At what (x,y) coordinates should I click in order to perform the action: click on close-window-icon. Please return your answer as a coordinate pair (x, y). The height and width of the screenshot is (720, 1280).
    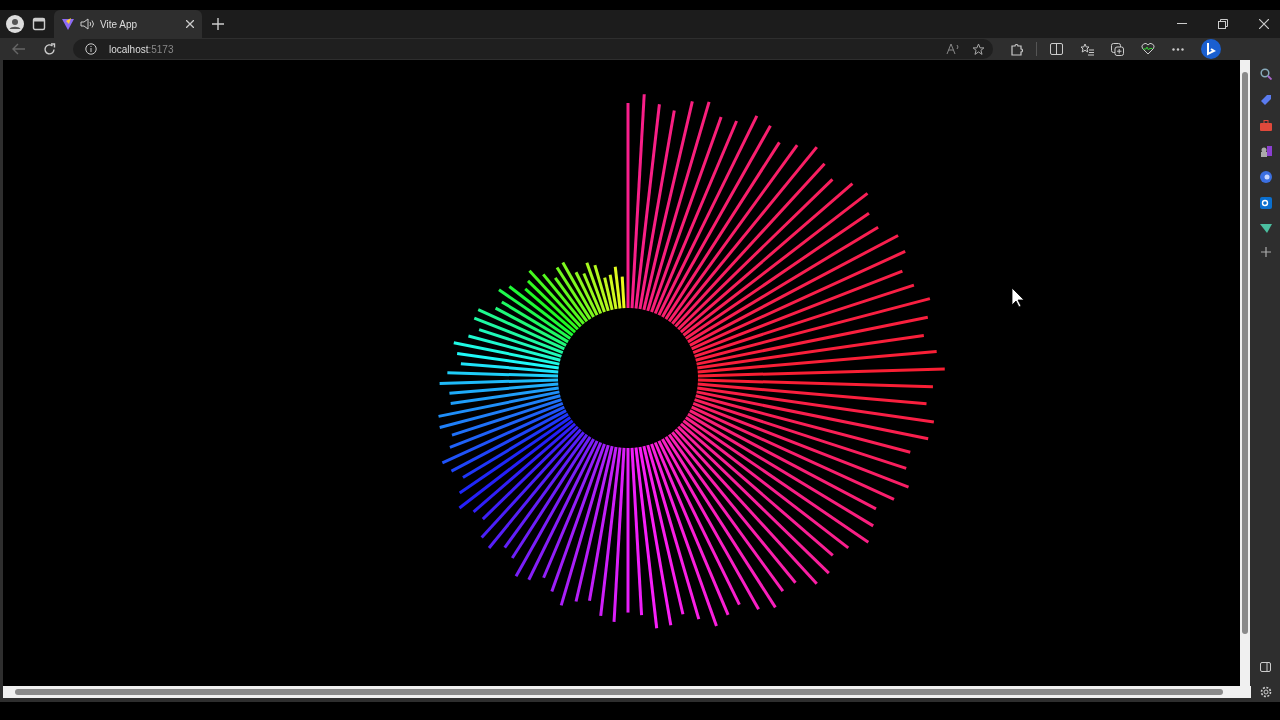
    Looking at the image, I should click on (1264, 24).